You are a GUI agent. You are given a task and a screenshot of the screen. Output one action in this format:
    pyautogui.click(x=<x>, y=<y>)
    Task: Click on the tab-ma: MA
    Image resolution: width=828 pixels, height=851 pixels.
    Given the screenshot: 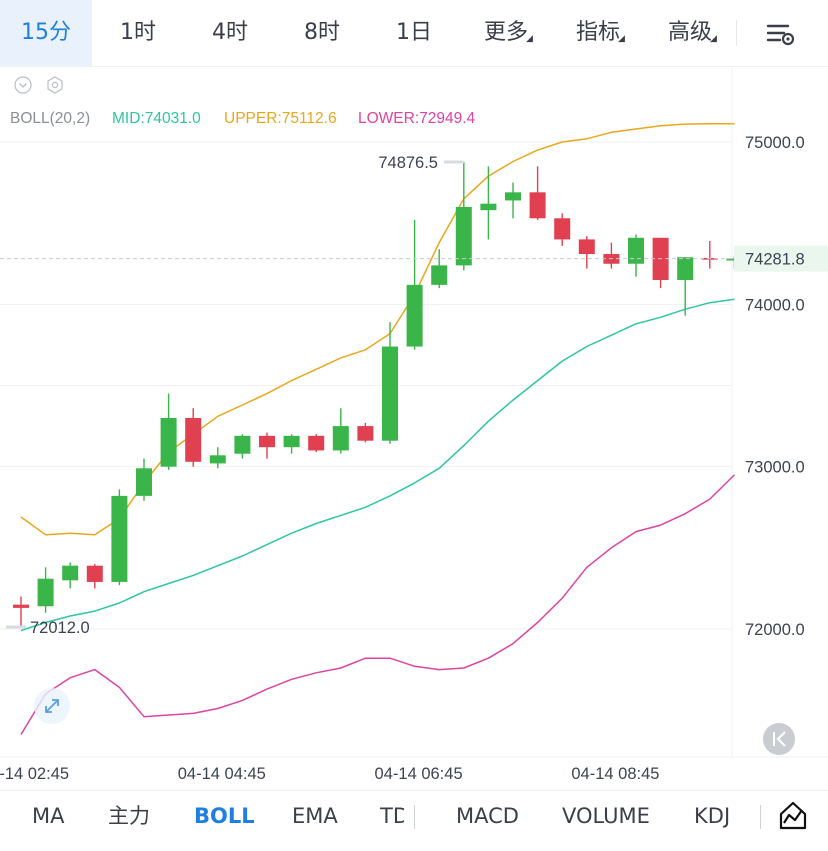 What is the action you would take?
    pyautogui.click(x=48, y=816)
    